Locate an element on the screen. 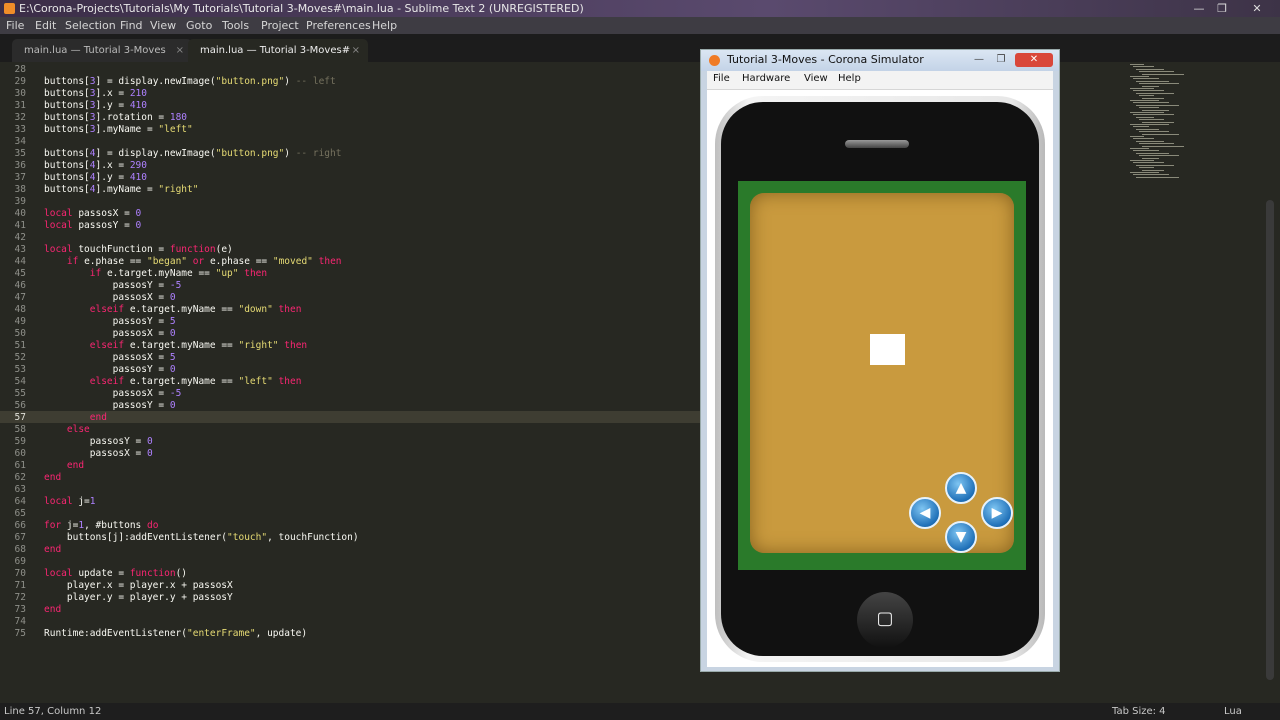 The width and height of the screenshot is (1280, 720). line-number: 68 is located at coordinates (20, 549).